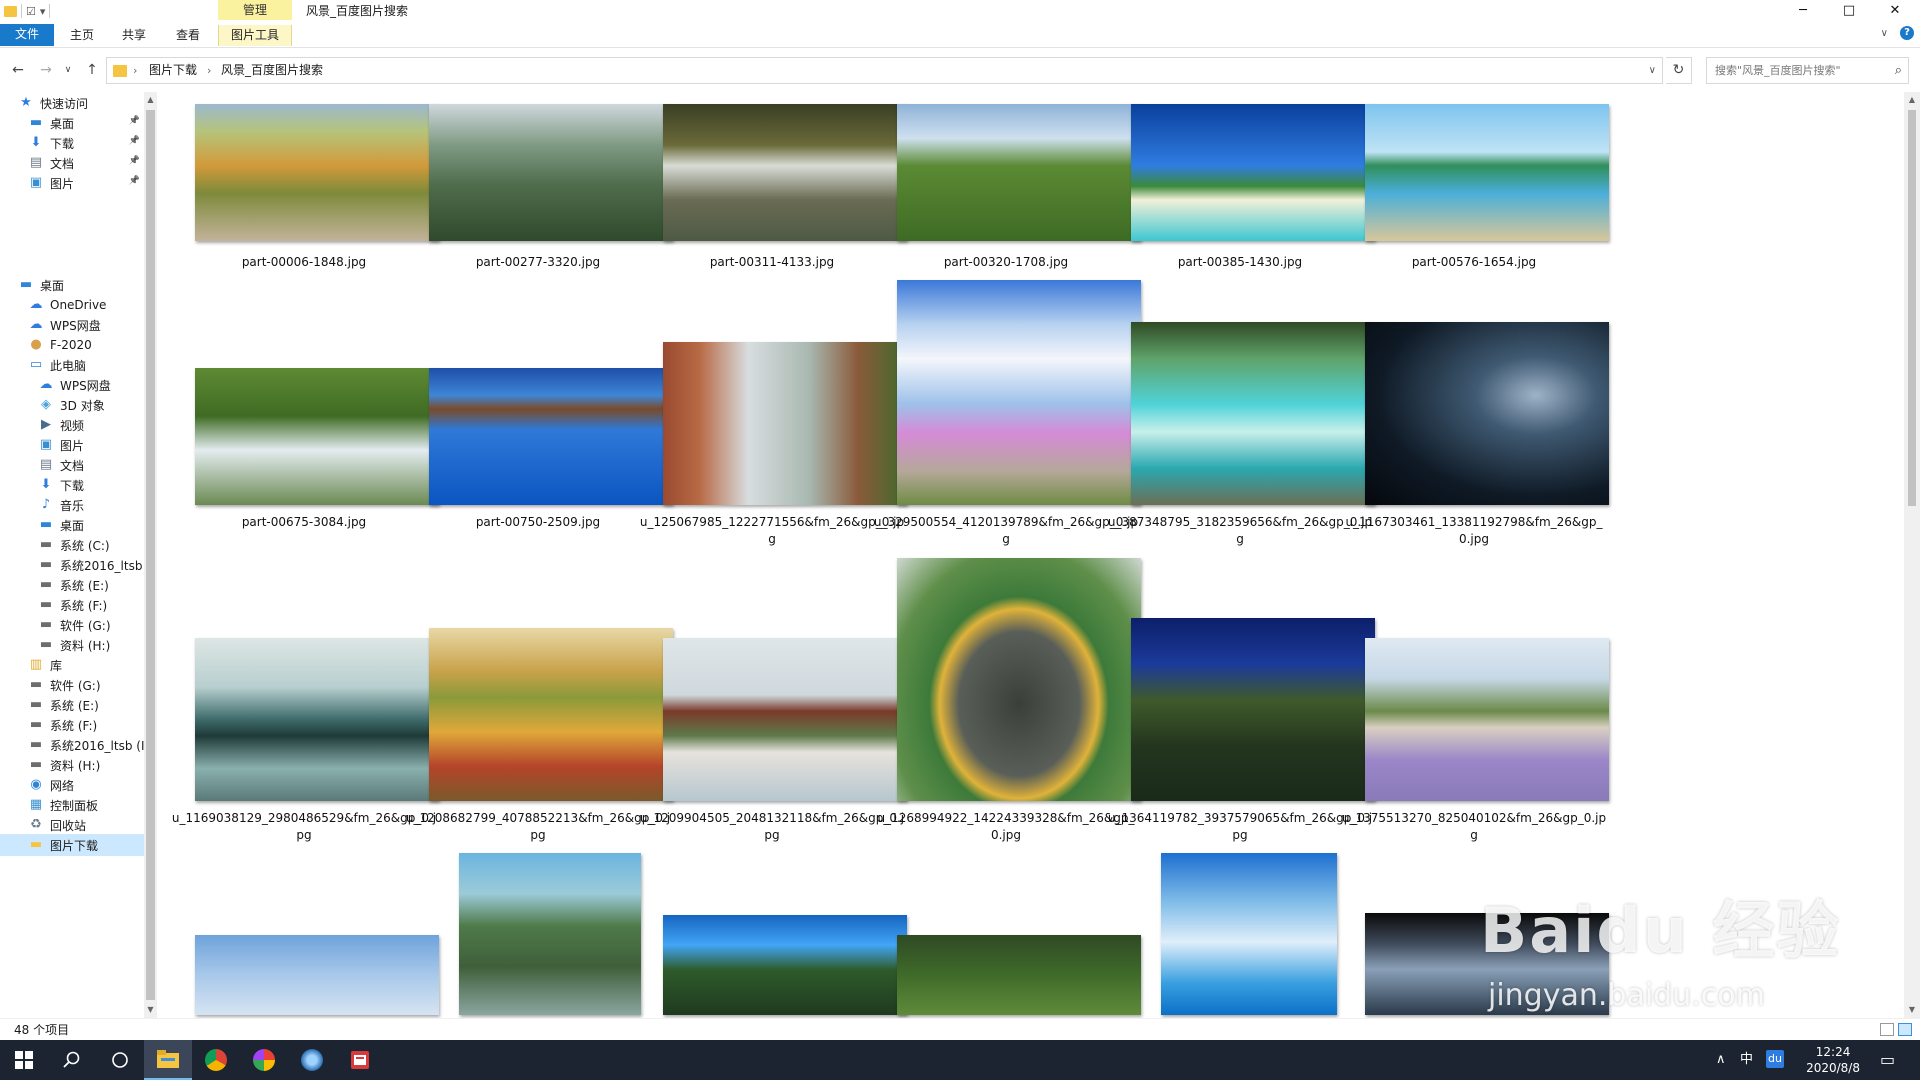 The height and width of the screenshot is (1080, 1920). What do you see at coordinates (312, 1060) in the screenshot?
I see `taskbar-app-tool` at bounding box center [312, 1060].